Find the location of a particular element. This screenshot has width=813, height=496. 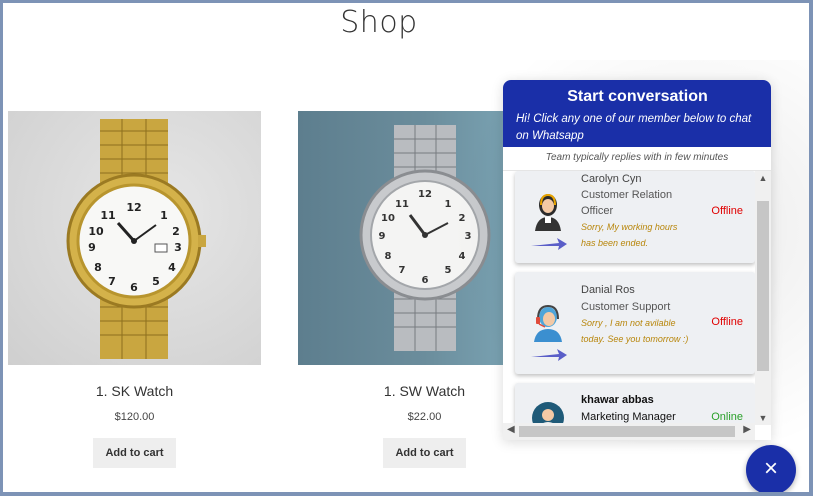

gold-watch-image: 12 12 3 45 6 78 9 10 11 is located at coordinates (136, 239).